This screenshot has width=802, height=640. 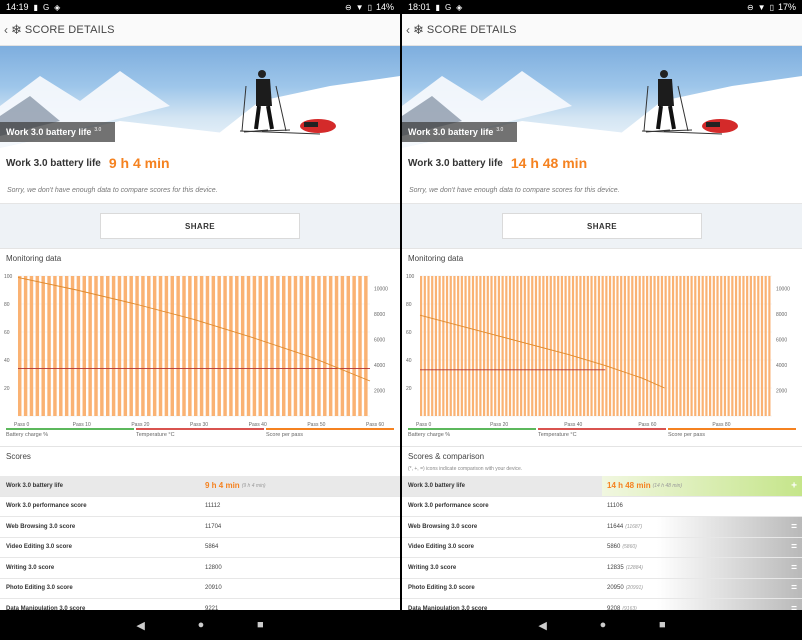 I want to click on legend-battery: Battery charge %, so click(x=472, y=437).